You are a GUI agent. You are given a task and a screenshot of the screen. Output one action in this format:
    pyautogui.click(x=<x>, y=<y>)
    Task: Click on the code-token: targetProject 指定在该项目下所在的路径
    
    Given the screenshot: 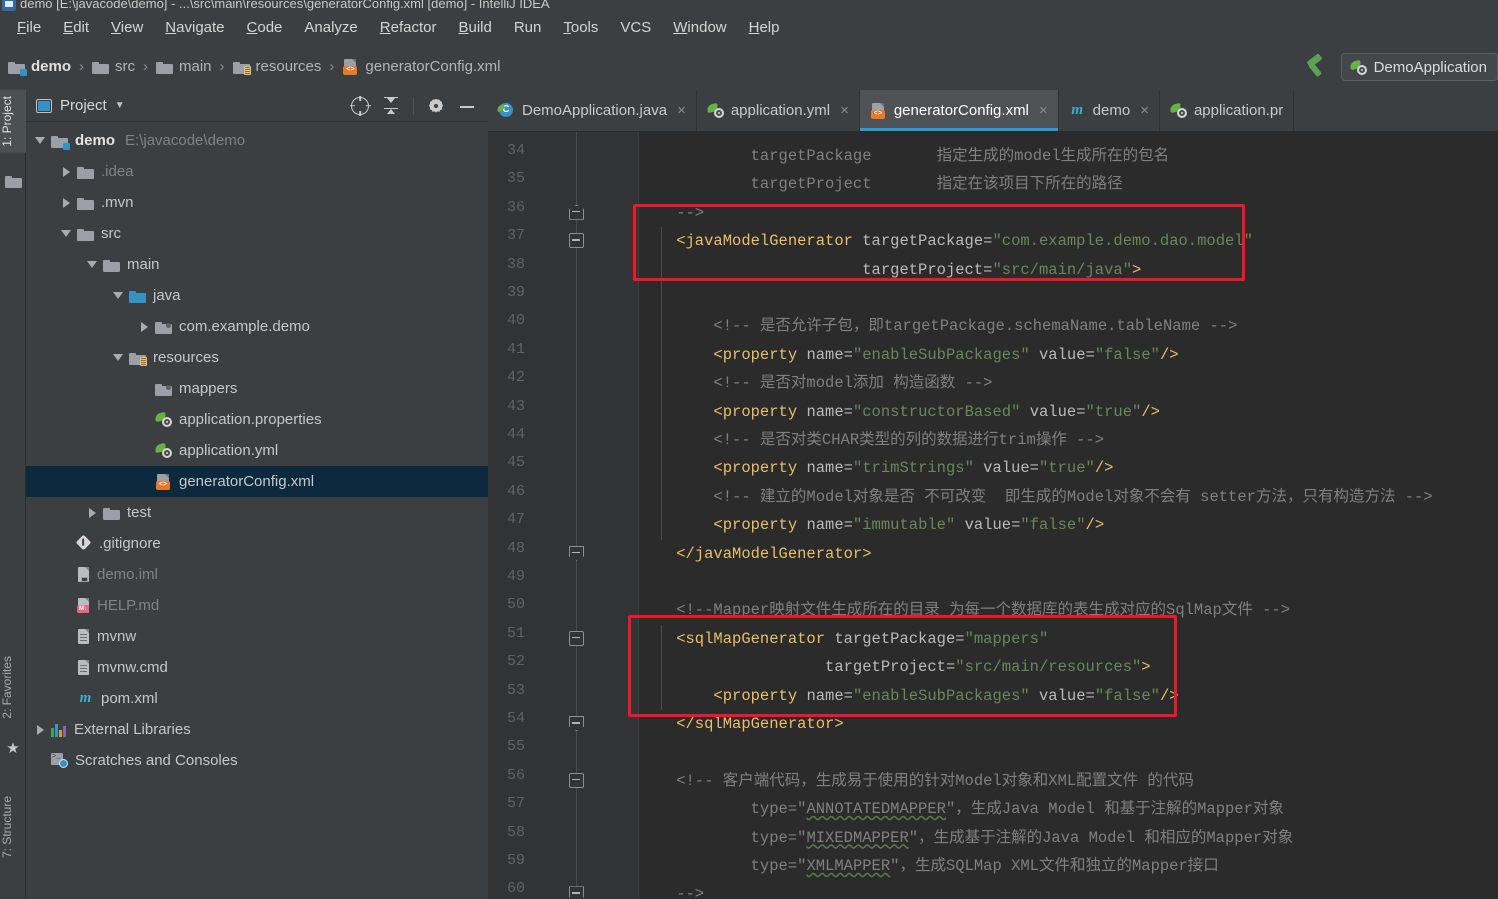 What is the action you would take?
    pyautogui.click(x=881, y=184)
    